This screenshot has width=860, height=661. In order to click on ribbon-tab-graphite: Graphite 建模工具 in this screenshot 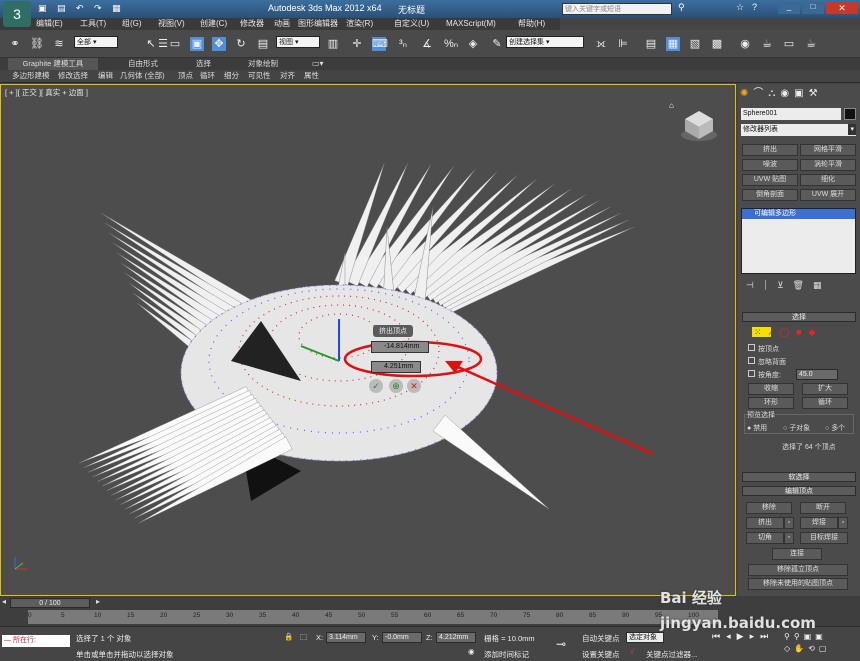, I will do `click(53, 64)`.